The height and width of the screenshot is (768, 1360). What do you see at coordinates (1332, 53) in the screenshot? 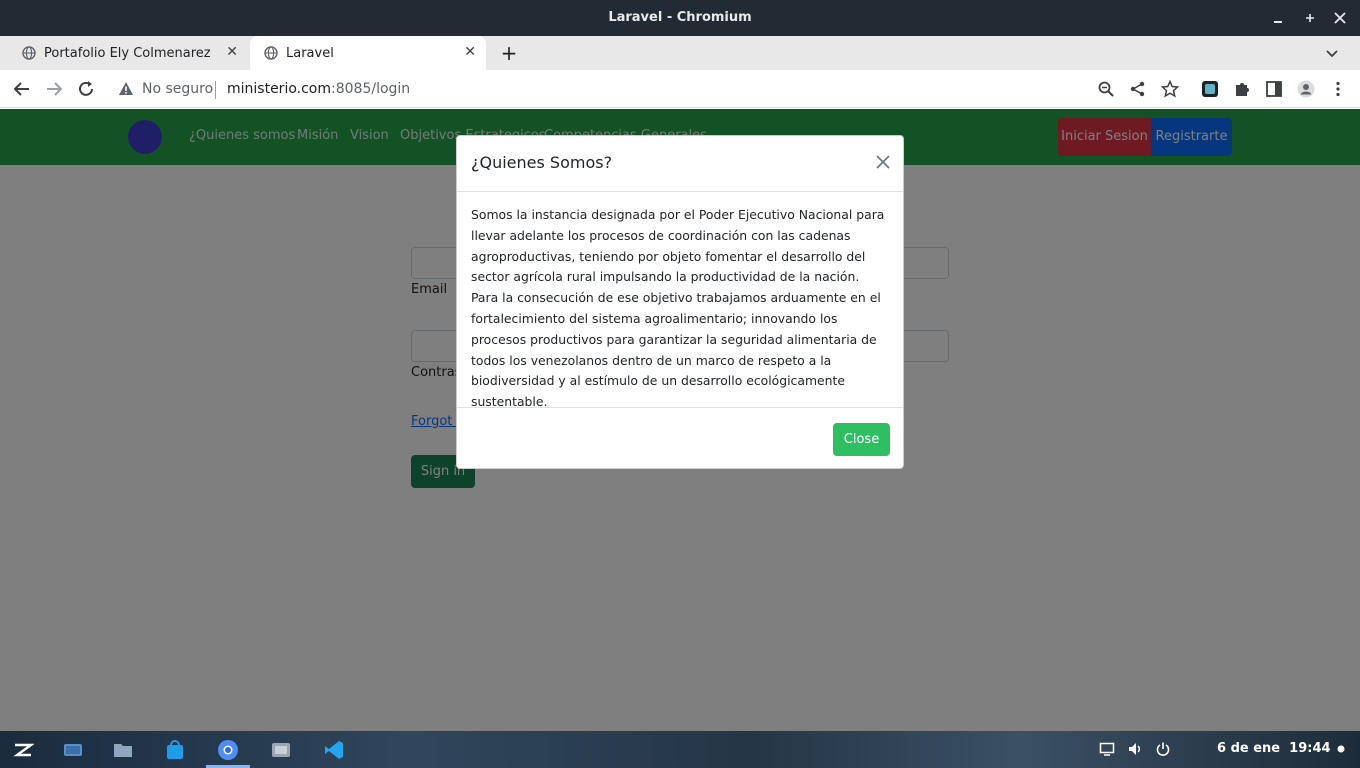
I see `chevron-down-icon` at bounding box center [1332, 53].